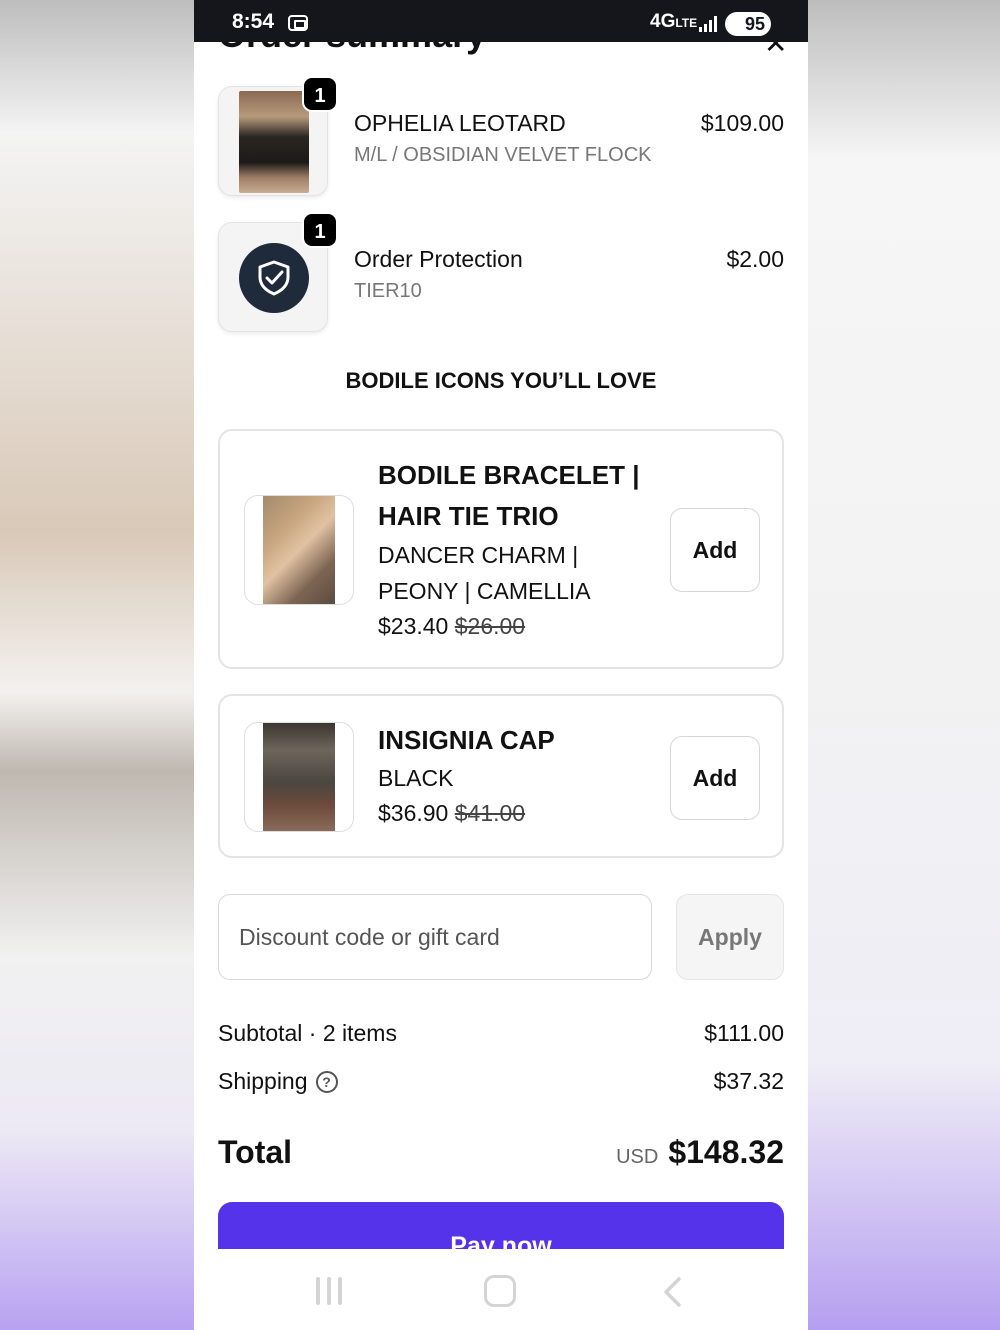 The image size is (1000, 1330). I want to click on recent-apps-icon, so click(329, 1291).